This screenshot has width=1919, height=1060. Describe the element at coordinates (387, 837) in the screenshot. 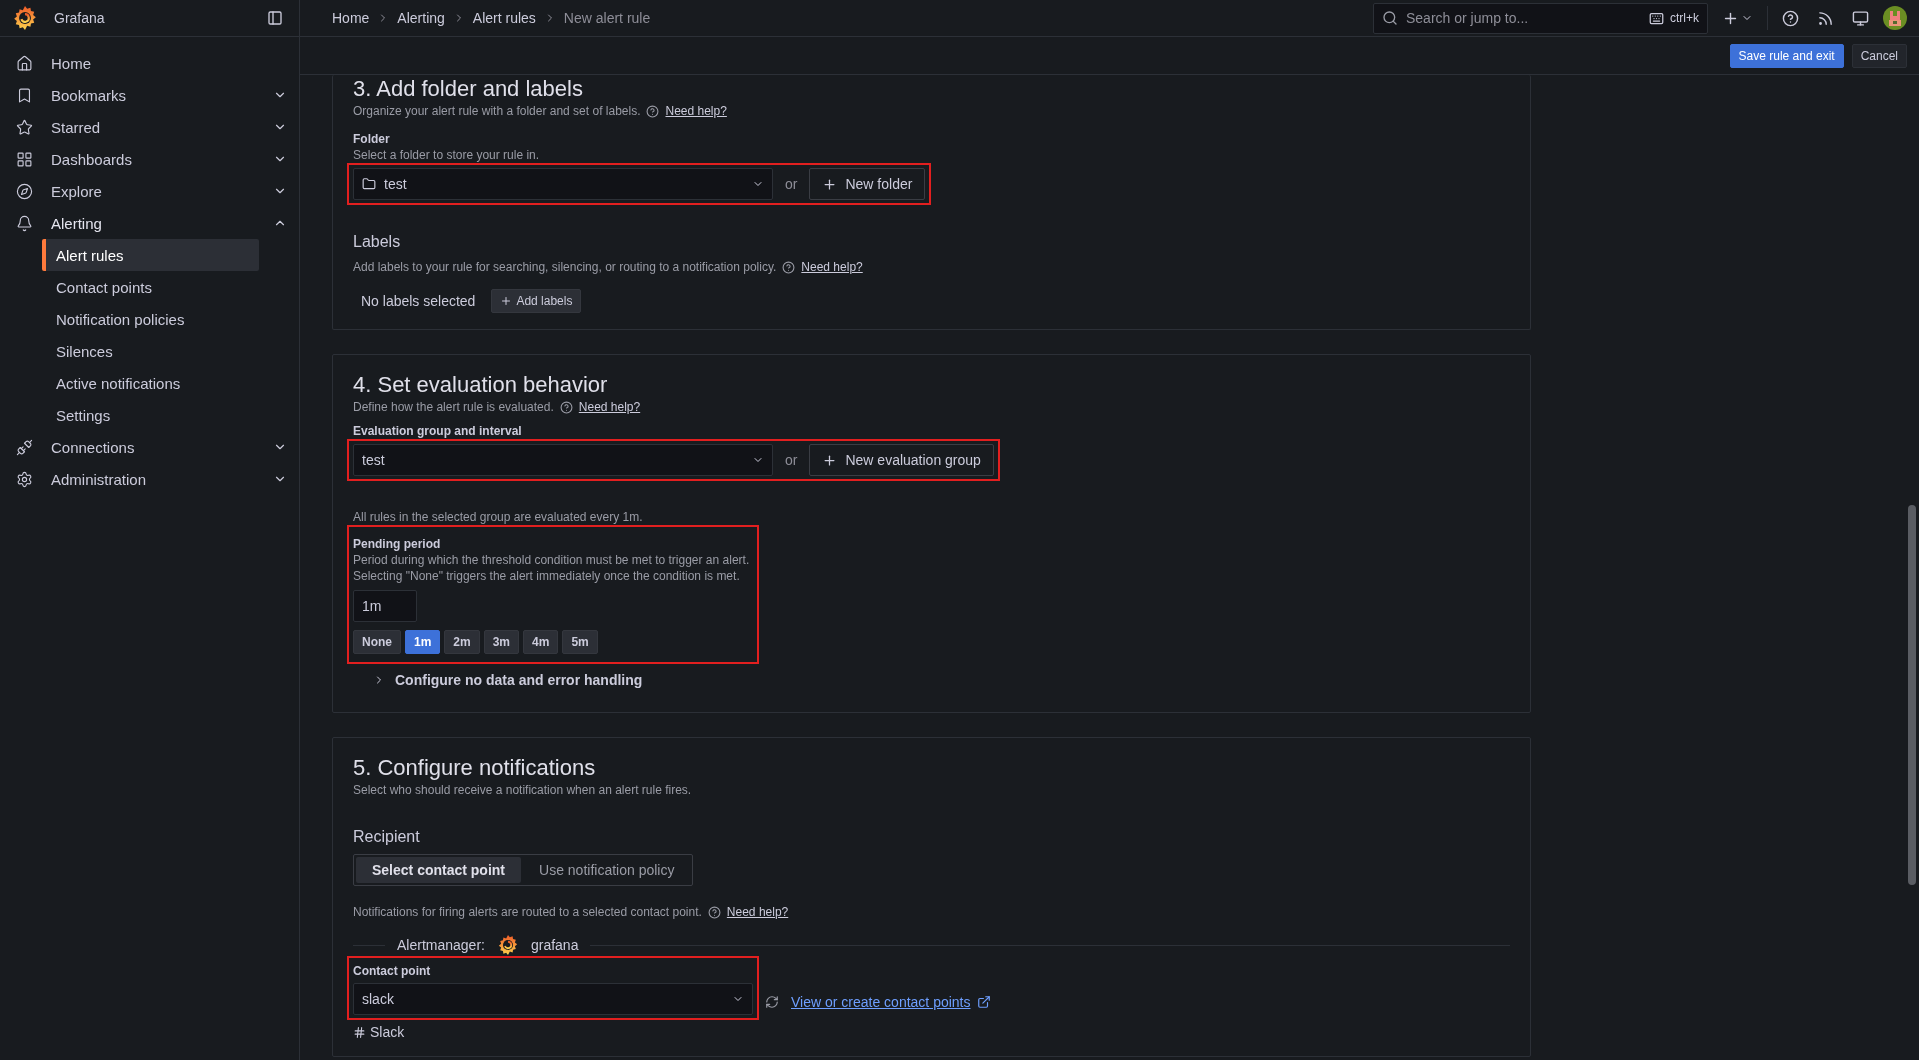

I see `subsection-title: Recipient` at that location.